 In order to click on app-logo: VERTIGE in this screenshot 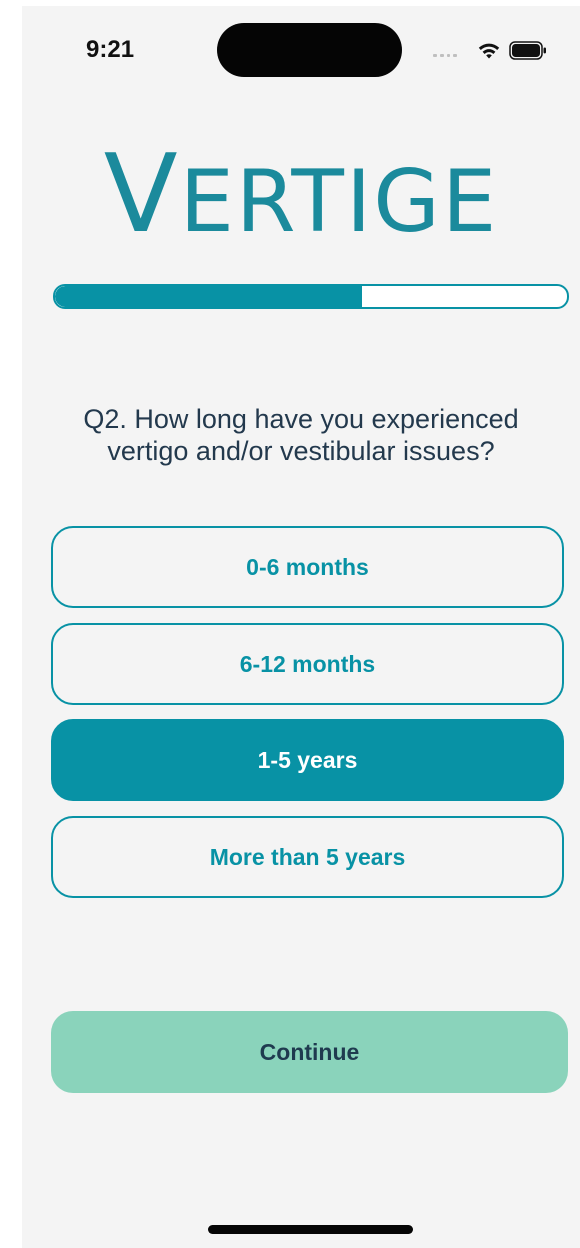, I will do `click(301, 195)`.